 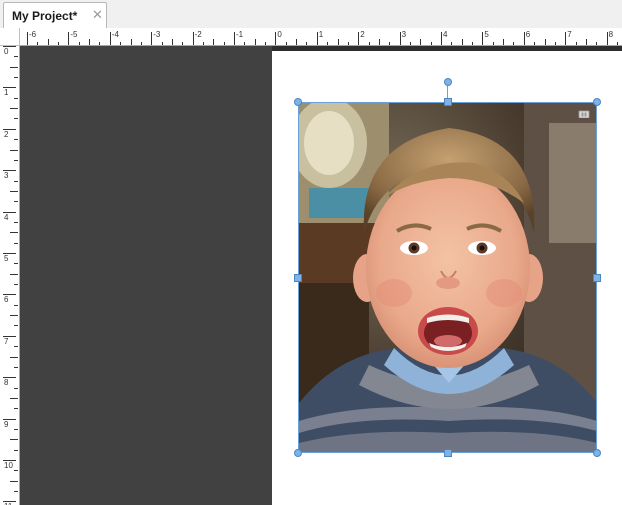 What do you see at coordinates (97, 15) in the screenshot?
I see `close-icon: ✕` at bounding box center [97, 15].